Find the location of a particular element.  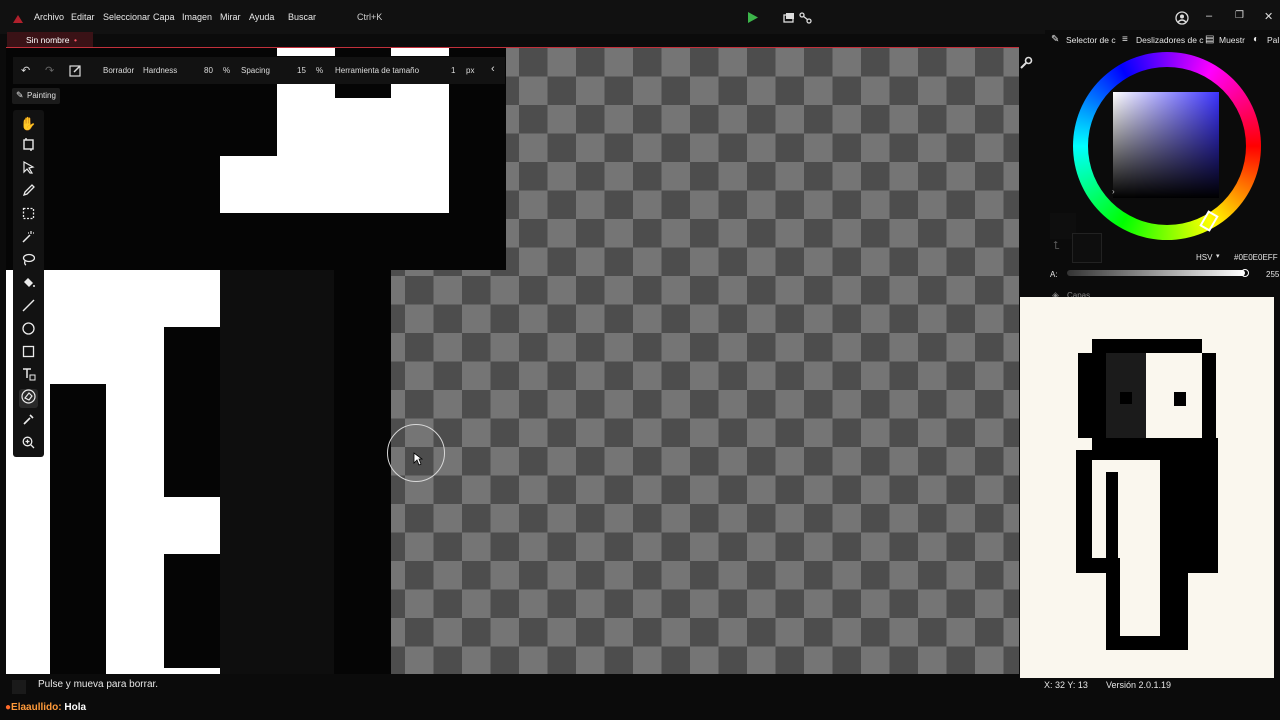

unsaved-indicator: • is located at coordinates (75, 40).